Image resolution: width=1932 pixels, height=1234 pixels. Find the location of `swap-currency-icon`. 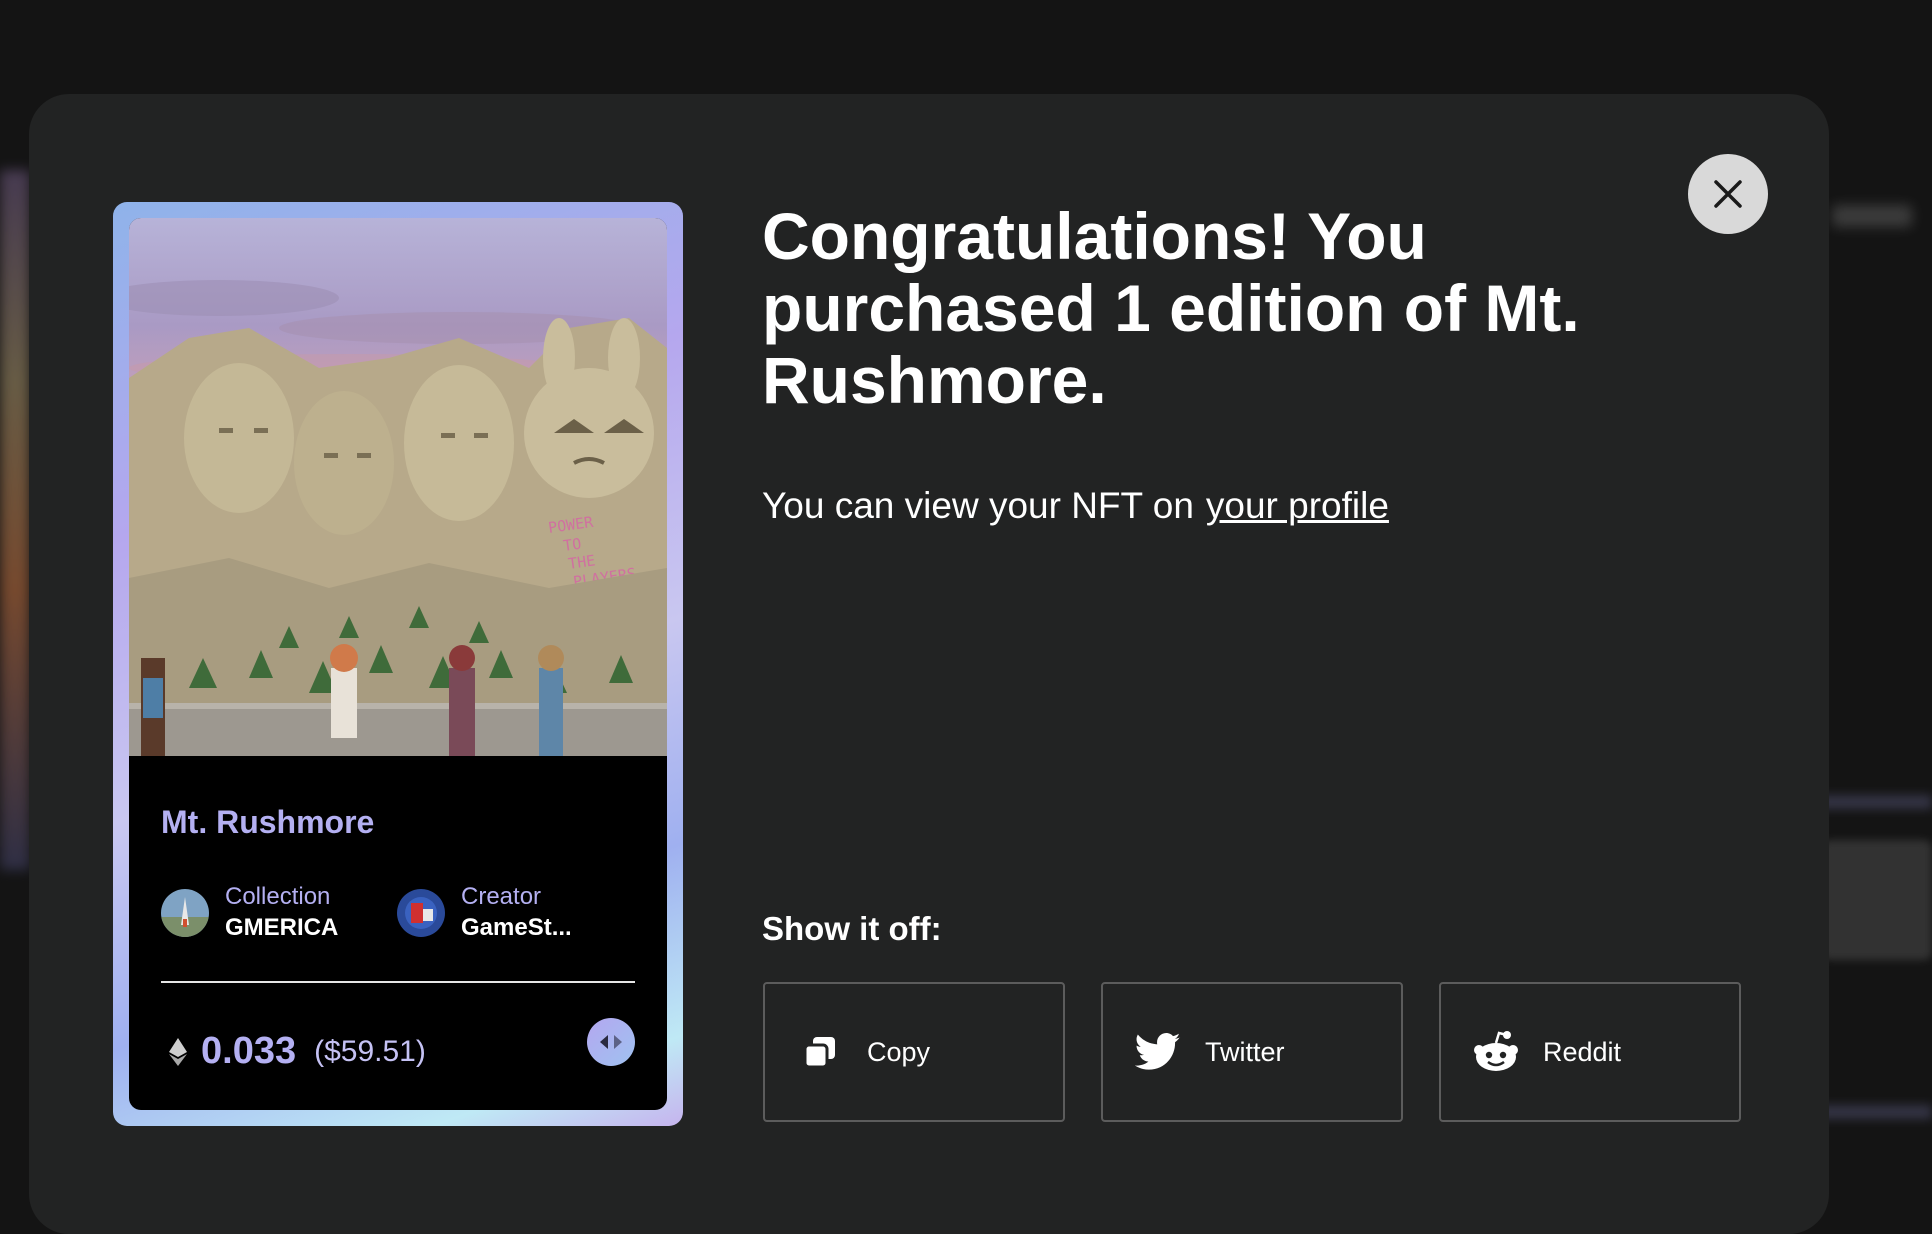

swap-currency-icon is located at coordinates (611, 1042).